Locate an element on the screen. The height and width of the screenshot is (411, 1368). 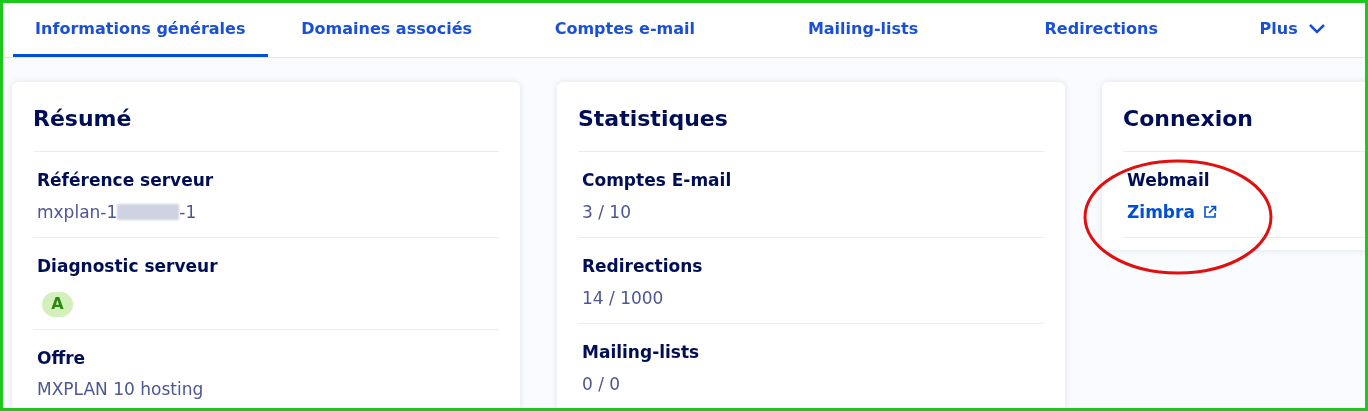
card-title: Résumé is located at coordinates (266, 127).